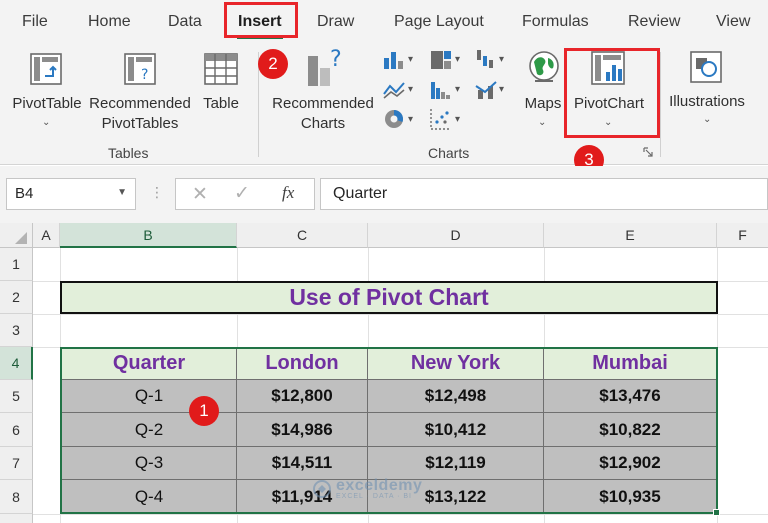 The width and height of the screenshot is (768, 523). What do you see at coordinates (71, 194) in the screenshot?
I see `name-box: B4 ▼` at bounding box center [71, 194].